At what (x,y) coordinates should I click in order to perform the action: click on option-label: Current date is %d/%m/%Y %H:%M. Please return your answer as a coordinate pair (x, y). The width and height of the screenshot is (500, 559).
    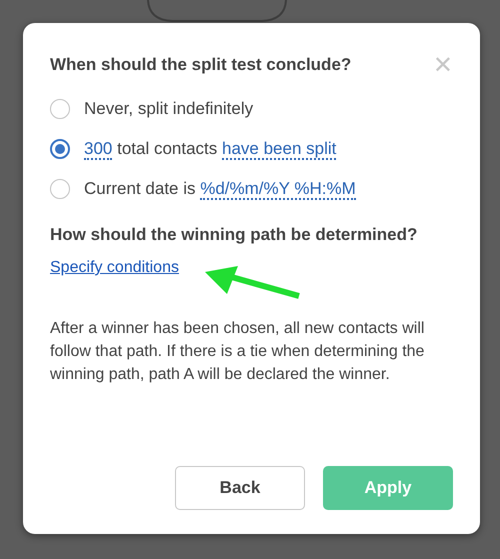
    Looking at the image, I should click on (220, 189).